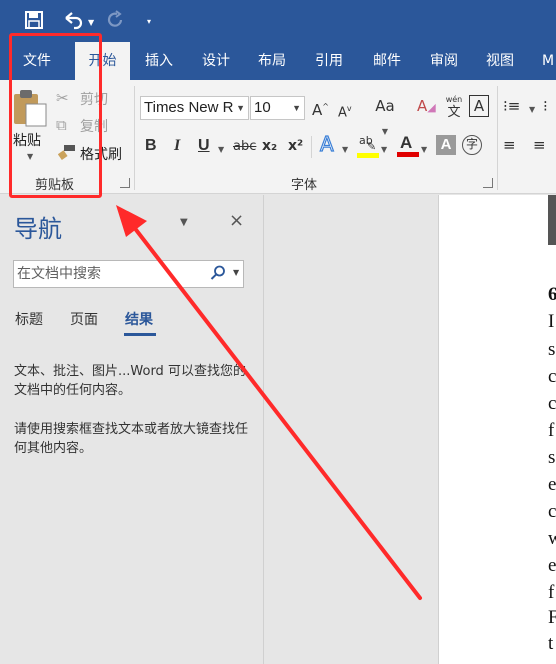 Image resolution: width=556 pixels, height=664 pixels. I want to click on search-icon, so click(218, 275).